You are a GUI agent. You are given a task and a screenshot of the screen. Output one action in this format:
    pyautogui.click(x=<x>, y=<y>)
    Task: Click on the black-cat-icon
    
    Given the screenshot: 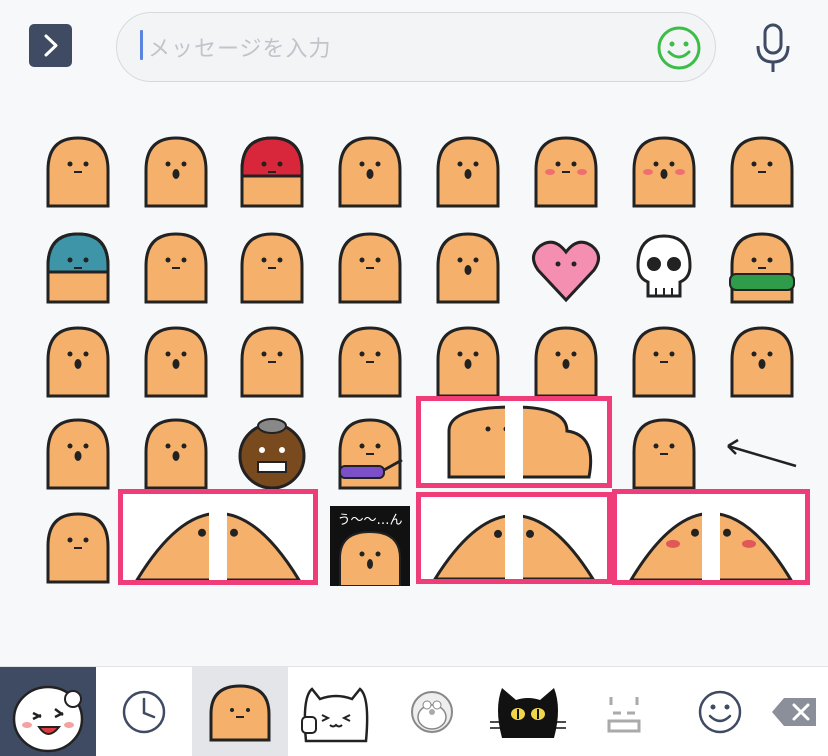 What is the action you would take?
    pyautogui.click(x=528, y=713)
    